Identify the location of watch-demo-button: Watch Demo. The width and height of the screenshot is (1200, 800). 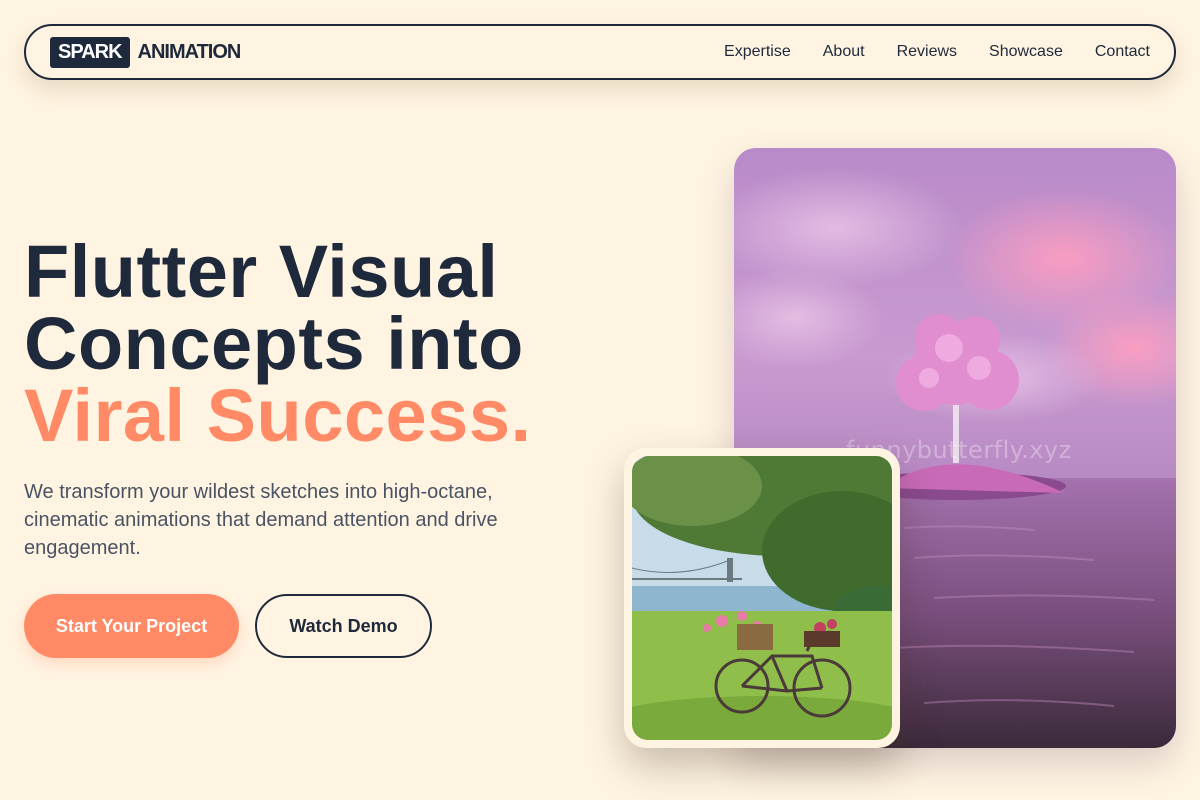
(343, 626).